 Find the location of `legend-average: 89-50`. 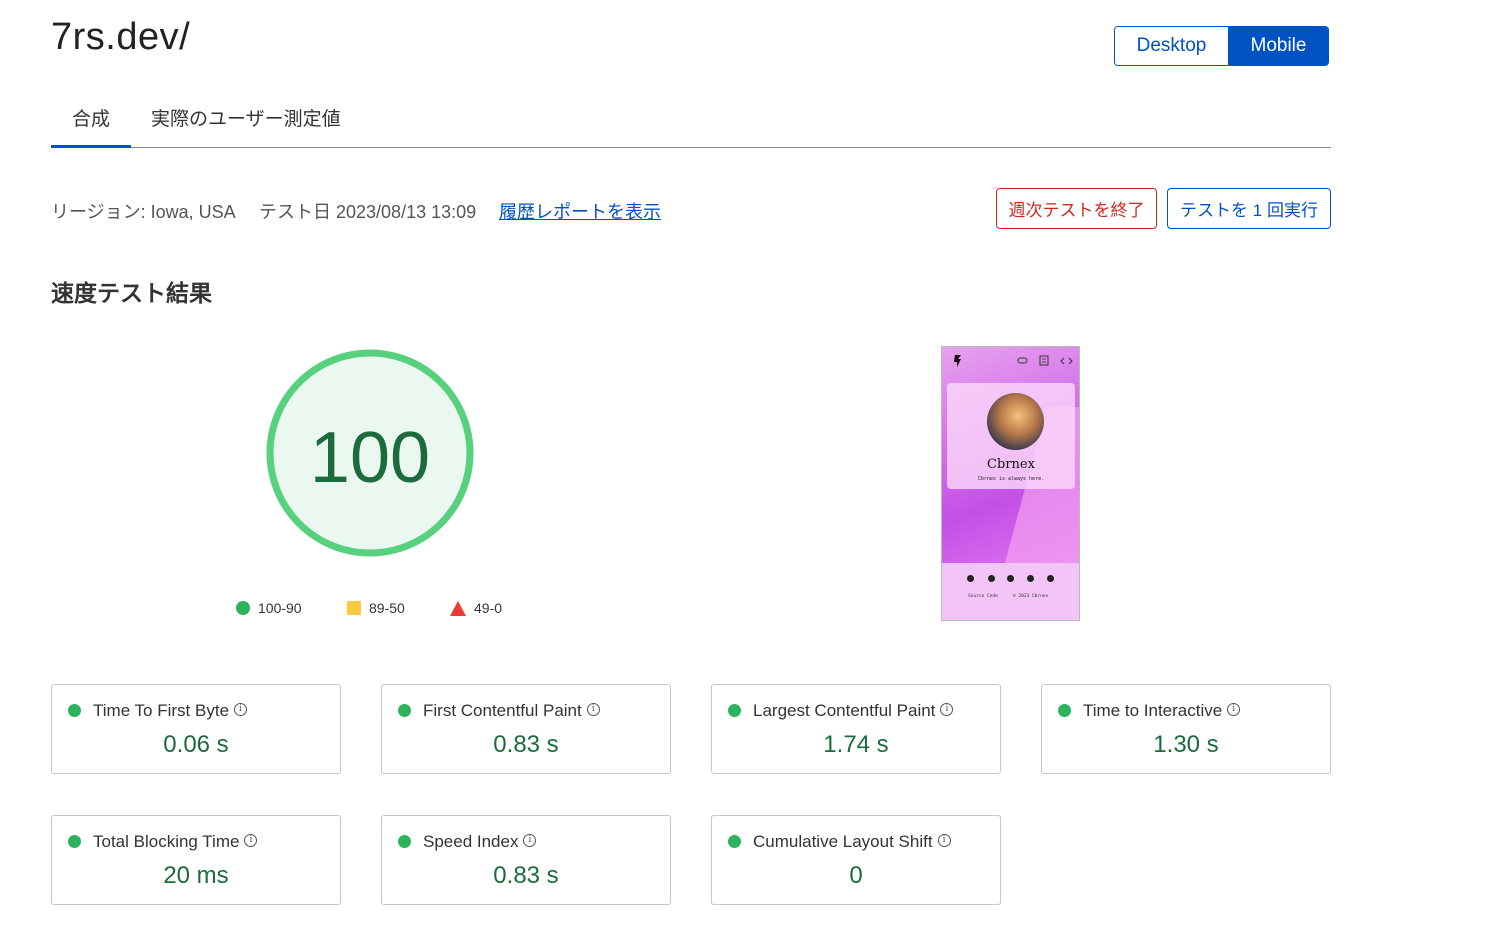

legend-average: 89-50 is located at coordinates (376, 608).